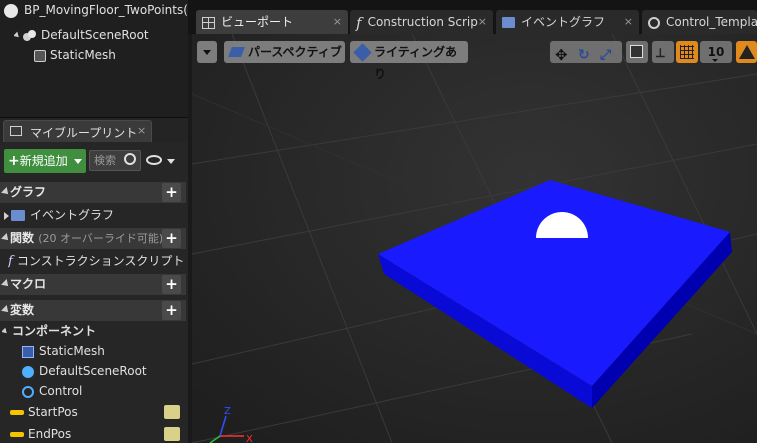 This screenshot has height=443, width=757. Describe the element at coordinates (130, 159) in the screenshot. I see `search-icon` at that location.